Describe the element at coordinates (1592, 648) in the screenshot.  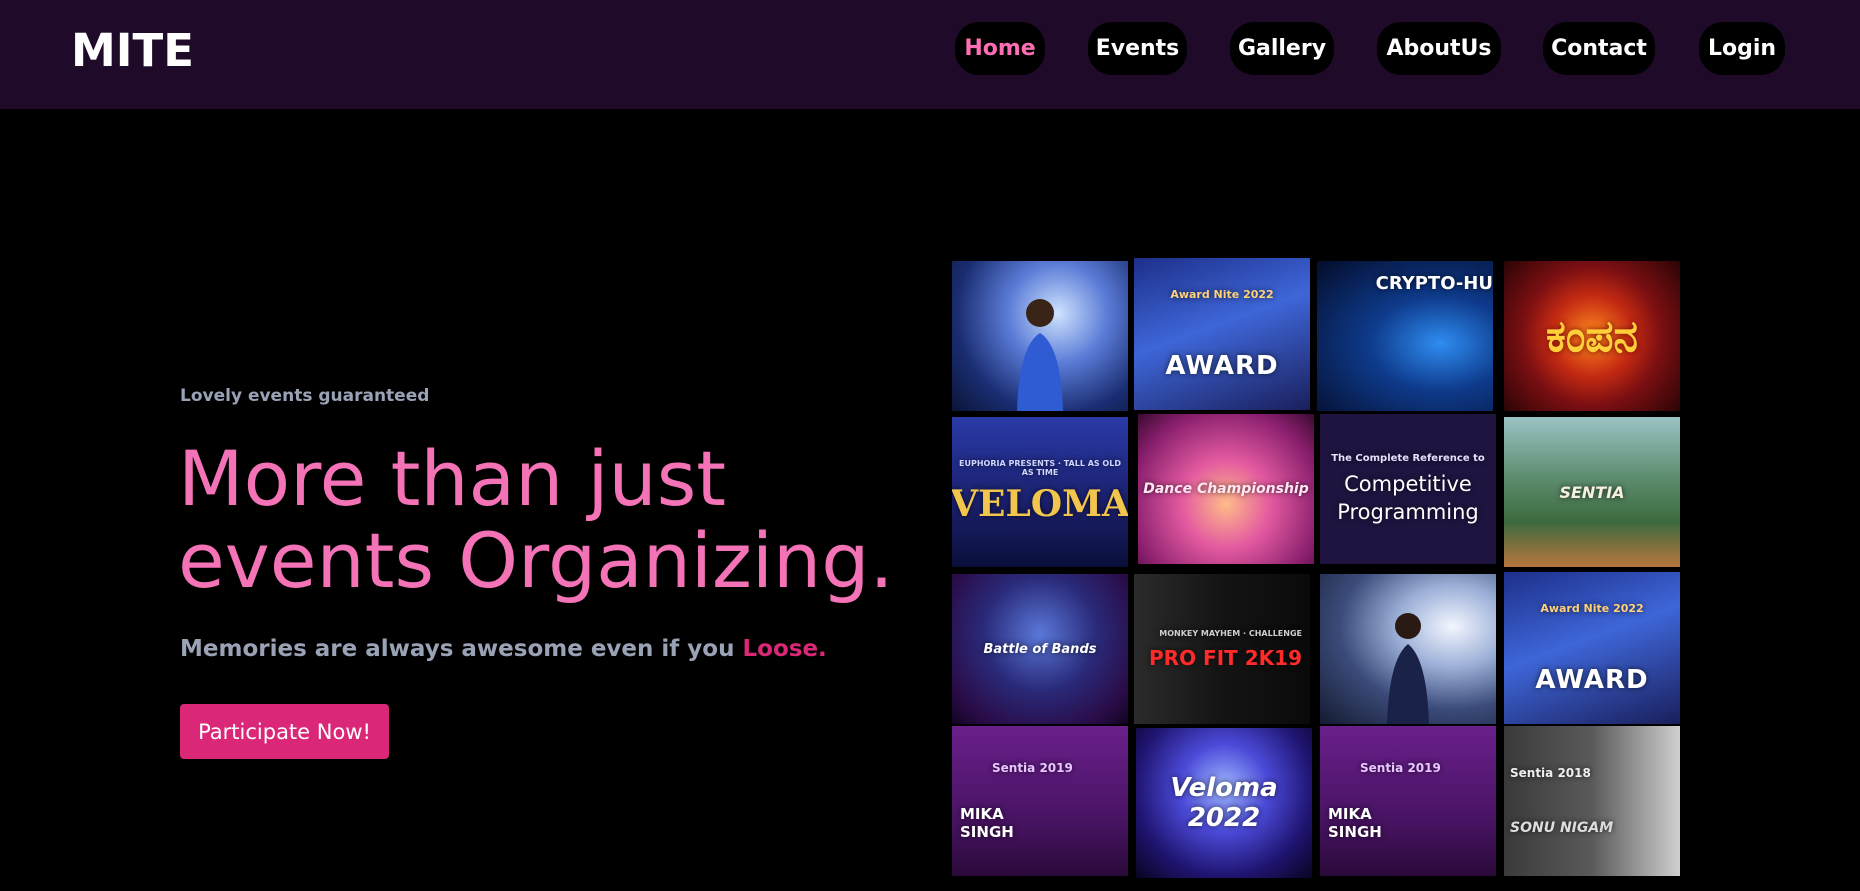
I see `gallery-tile-award-nite-2: Award Nite 2022 AWARD` at that location.